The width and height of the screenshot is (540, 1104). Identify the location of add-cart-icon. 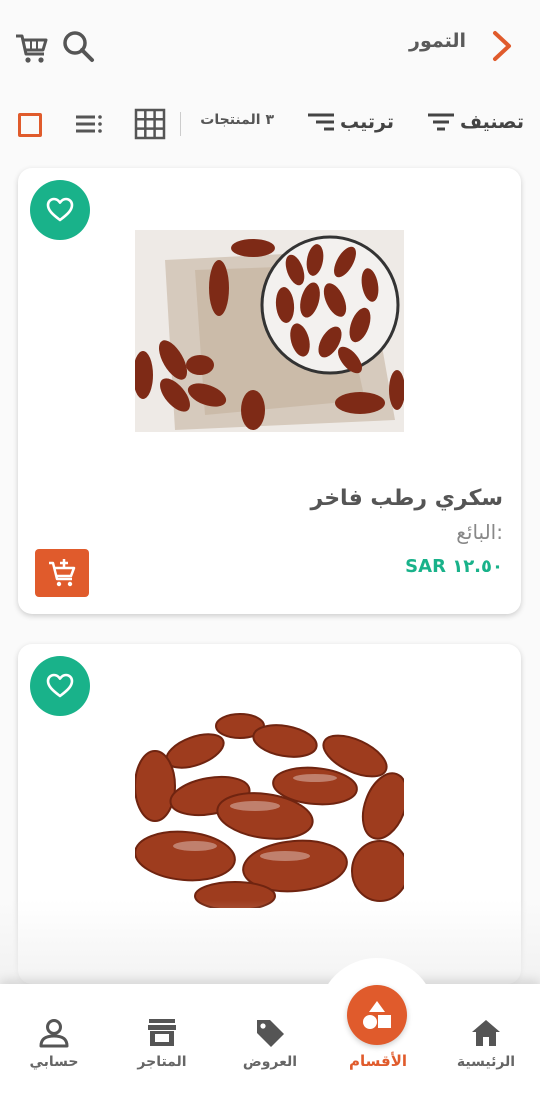
(62, 573).